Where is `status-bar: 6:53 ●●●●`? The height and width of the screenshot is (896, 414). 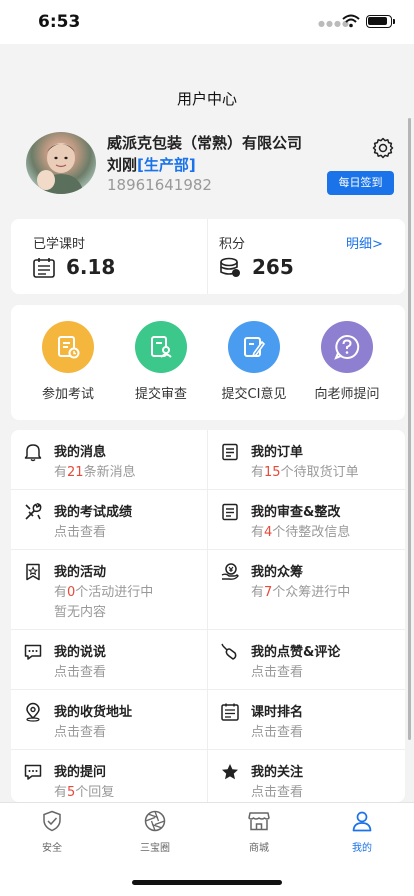 status-bar: 6:53 ●●●● is located at coordinates (207, 22).